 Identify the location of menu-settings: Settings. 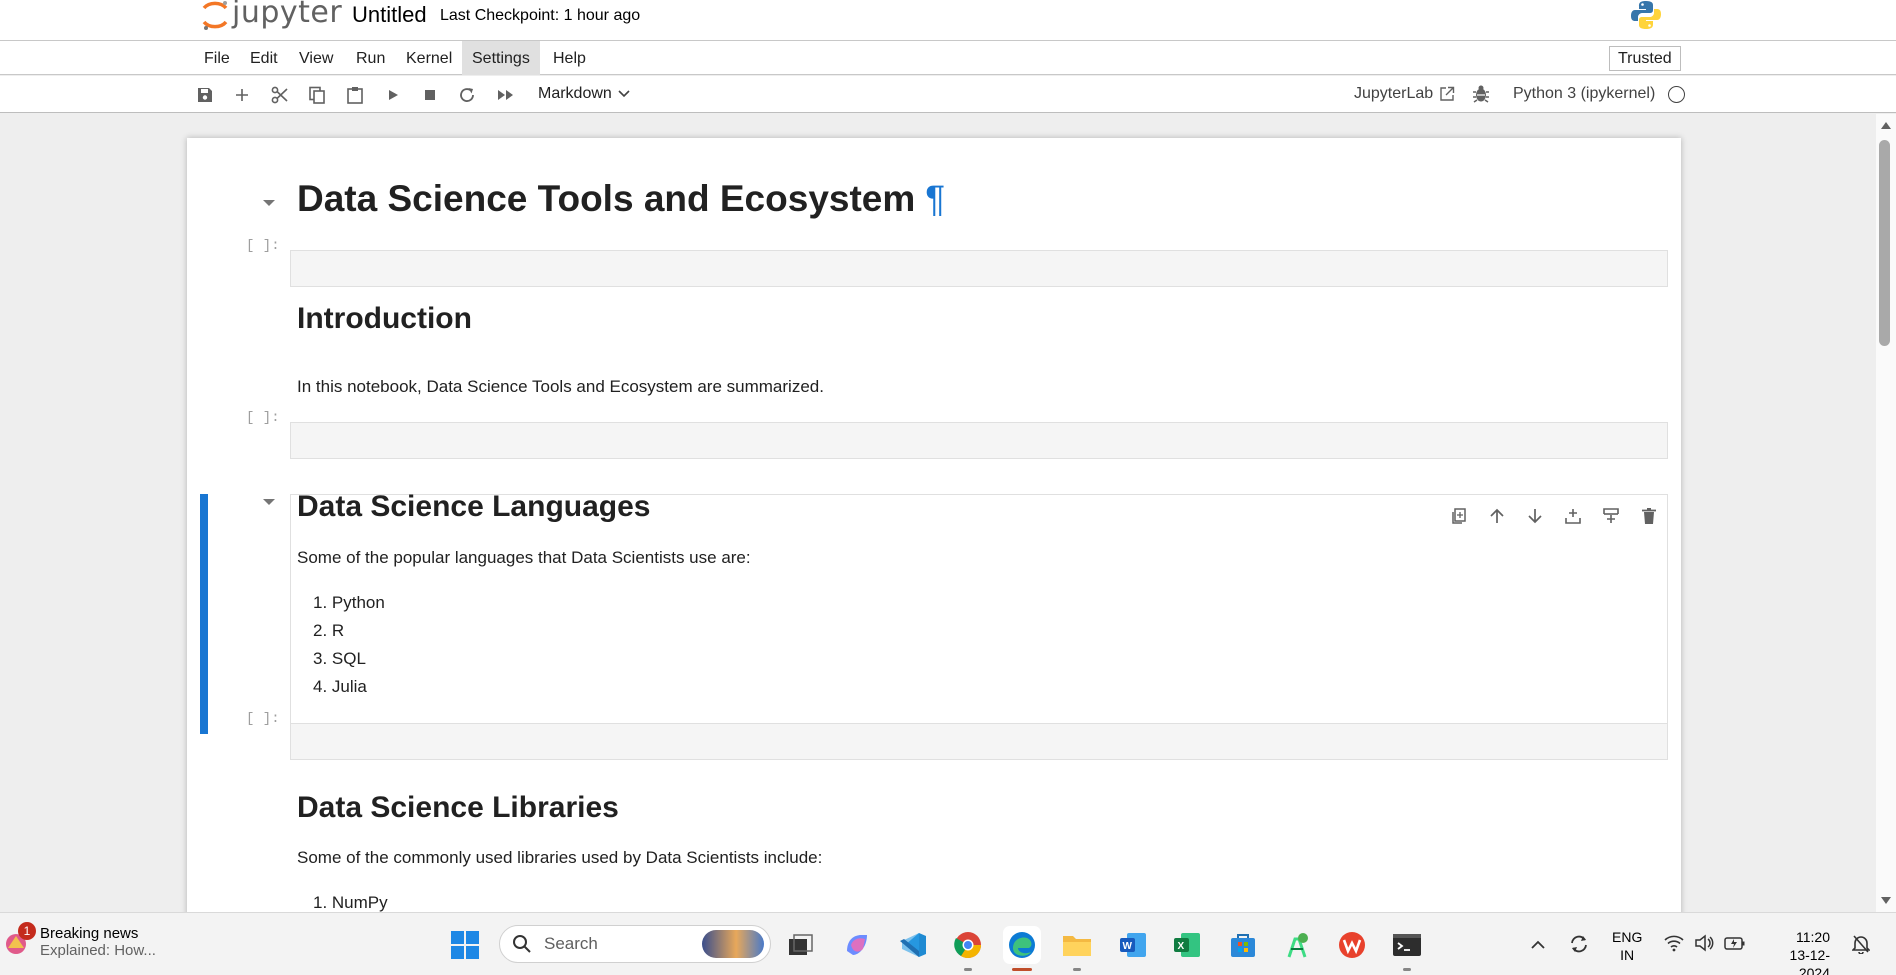
(501, 58).